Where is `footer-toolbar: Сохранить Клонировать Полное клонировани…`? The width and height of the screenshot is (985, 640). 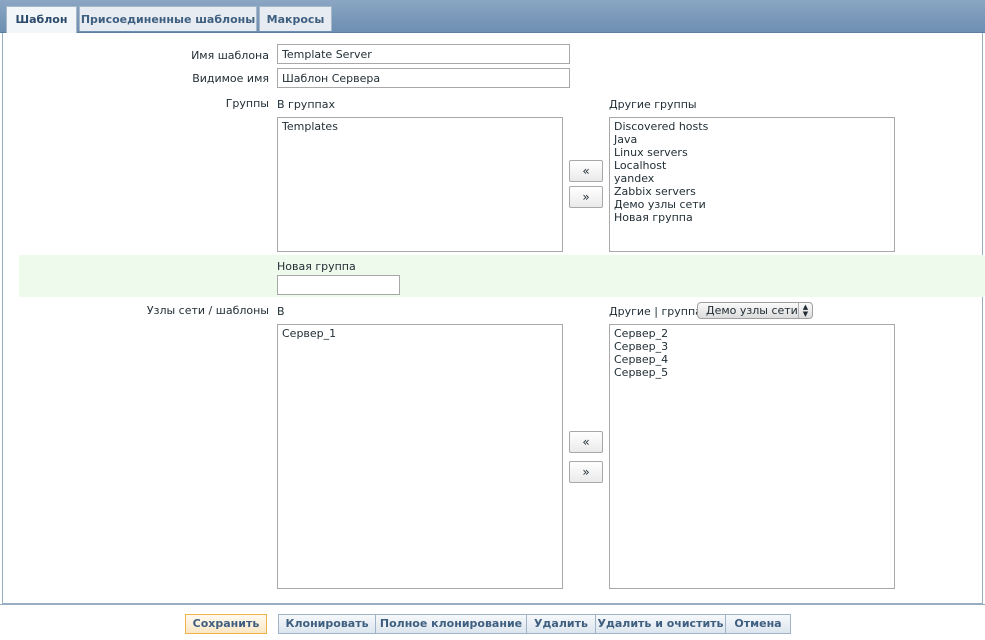
footer-toolbar: Сохранить Клонировать Полное клонировани… is located at coordinates (492, 622).